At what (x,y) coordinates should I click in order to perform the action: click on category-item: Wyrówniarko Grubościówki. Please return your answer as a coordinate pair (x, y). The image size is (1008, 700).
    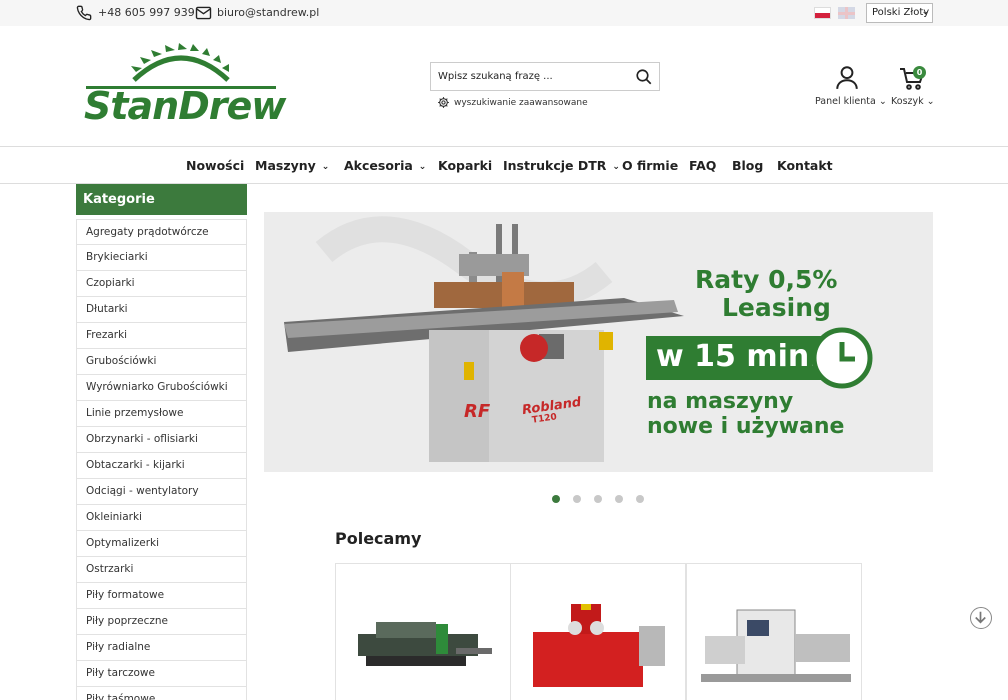
    Looking at the image, I should click on (161, 388).